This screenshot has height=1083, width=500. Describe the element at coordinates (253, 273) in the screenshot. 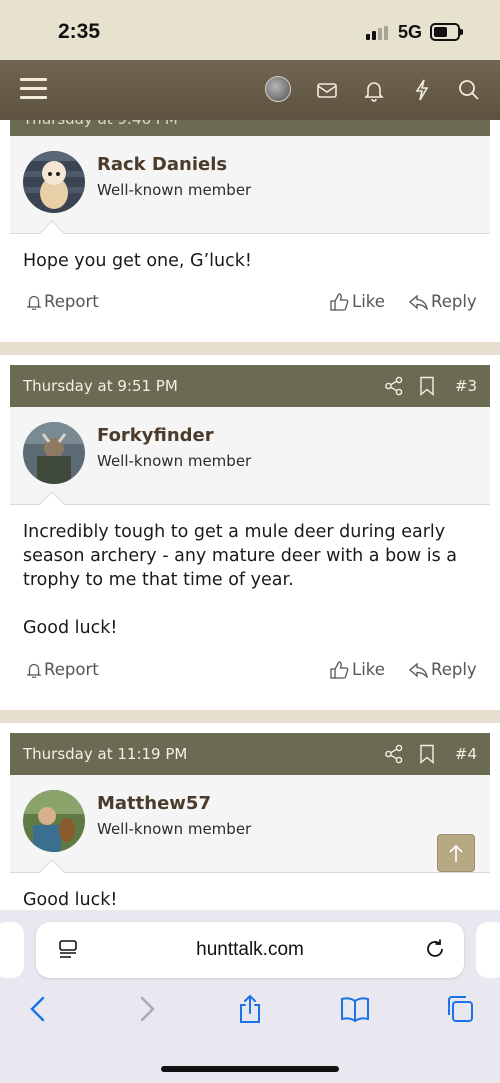

I see `post-body: Hope you get one, G’luck!` at that location.